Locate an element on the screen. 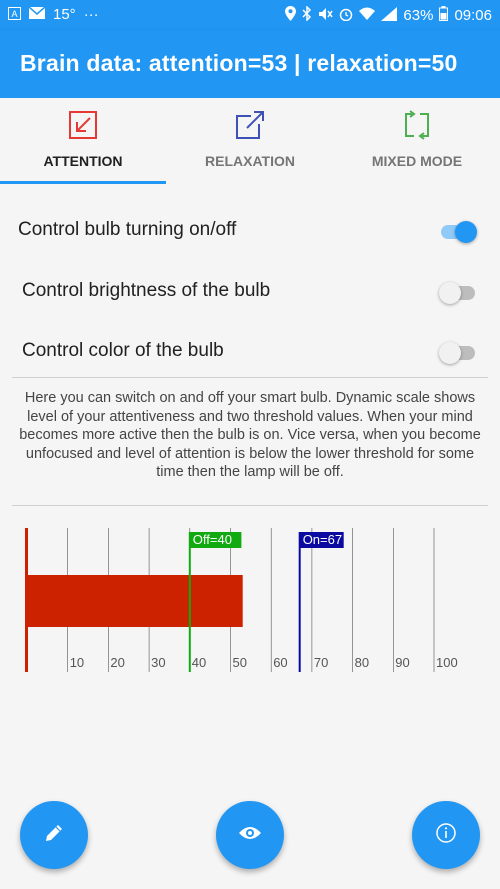 Image resolution: width=500 pixels, height=889 pixels. setting-label: Control color of the bulb is located at coordinates (123, 350).